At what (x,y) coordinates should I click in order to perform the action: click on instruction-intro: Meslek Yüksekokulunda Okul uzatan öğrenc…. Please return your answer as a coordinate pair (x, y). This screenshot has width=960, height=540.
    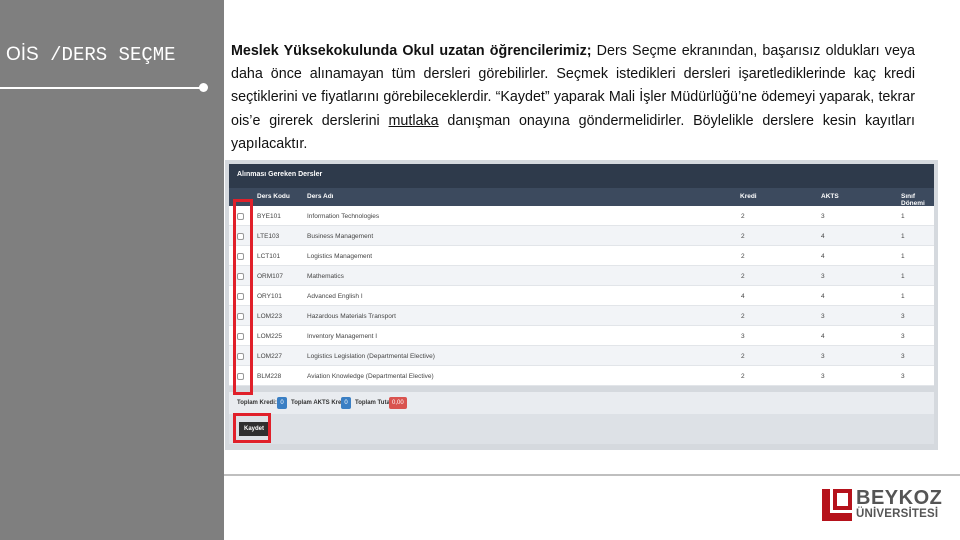
    Looking at the image, I should click on (411, 51).